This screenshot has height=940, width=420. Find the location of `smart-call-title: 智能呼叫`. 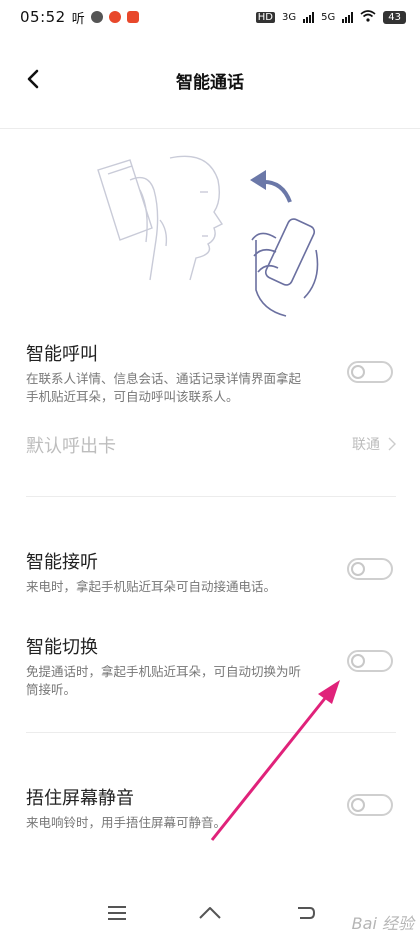

smart-call-title: 智能呼叫 is located at coordinates (62, 354).